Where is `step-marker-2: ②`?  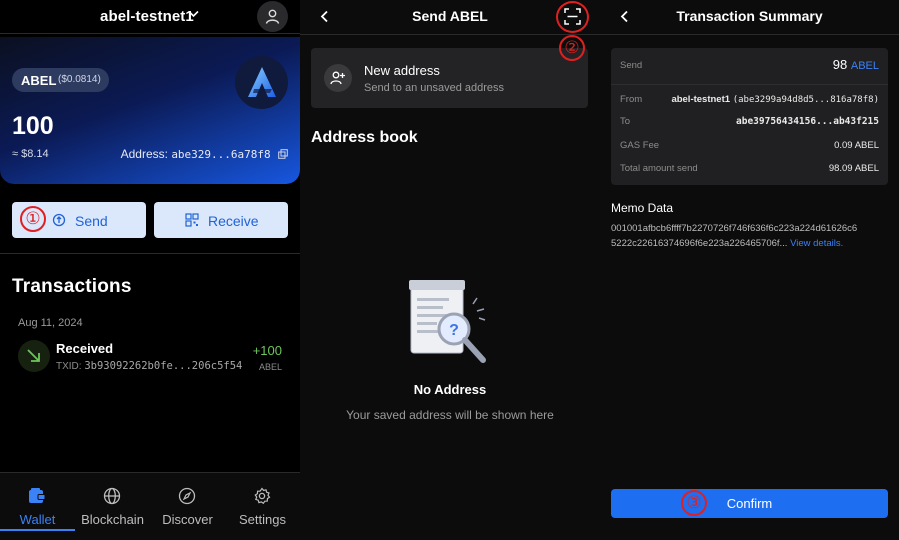
step-marker-2: ② is located at coordinates (572, 48).